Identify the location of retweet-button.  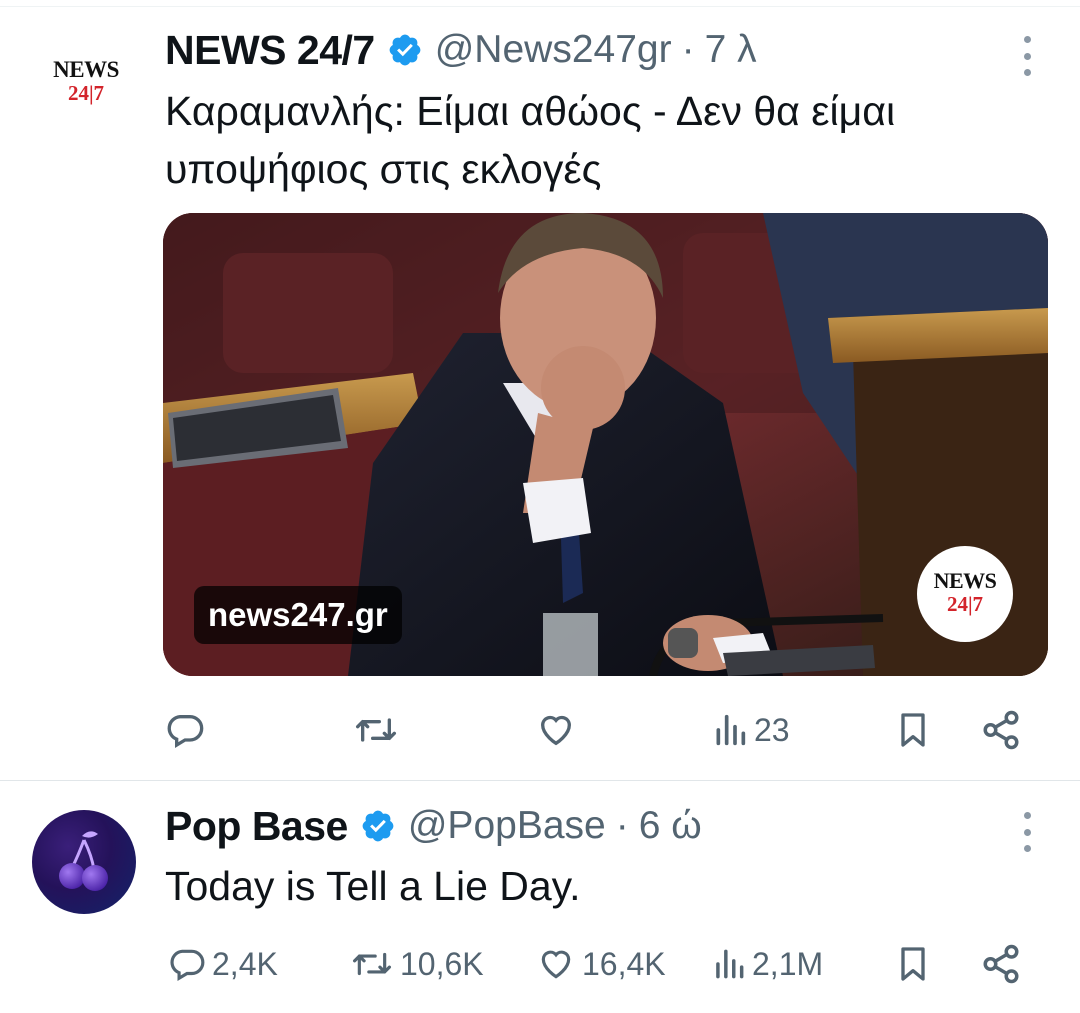
(379, 730).